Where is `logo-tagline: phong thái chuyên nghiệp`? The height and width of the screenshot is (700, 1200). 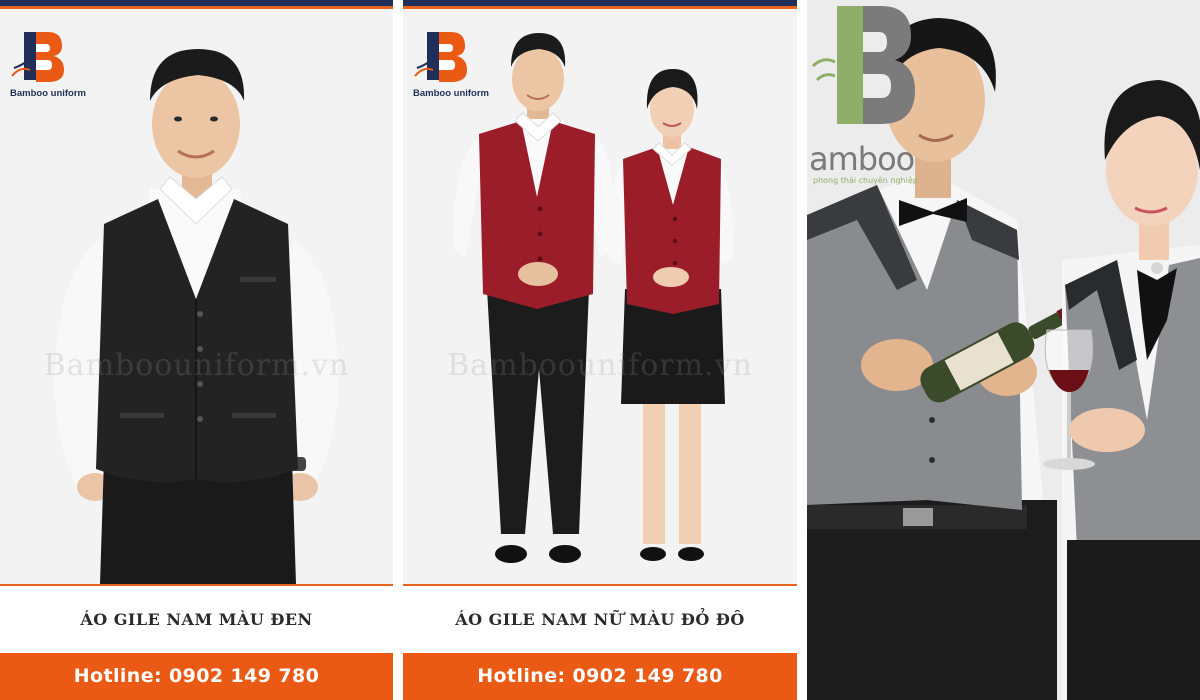
logo-tagline: phong thái chuyên nghiệp is located at coordinates (865, 180).